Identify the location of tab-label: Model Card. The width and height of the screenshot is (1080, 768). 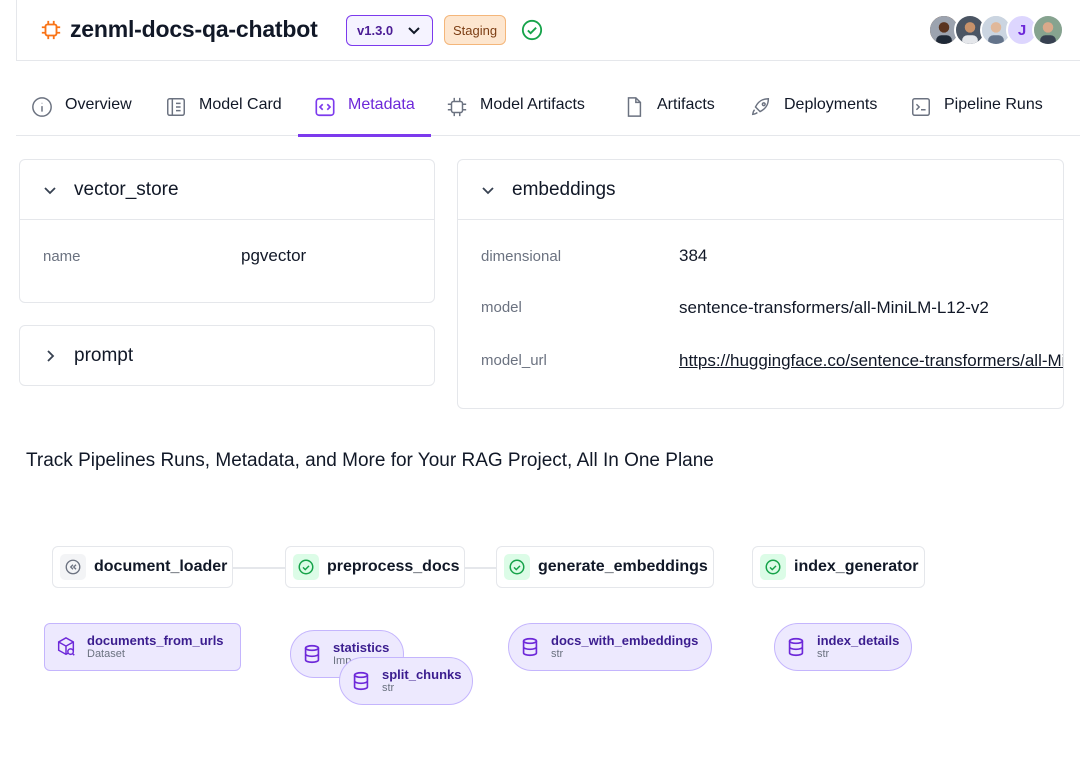
(240, 104).